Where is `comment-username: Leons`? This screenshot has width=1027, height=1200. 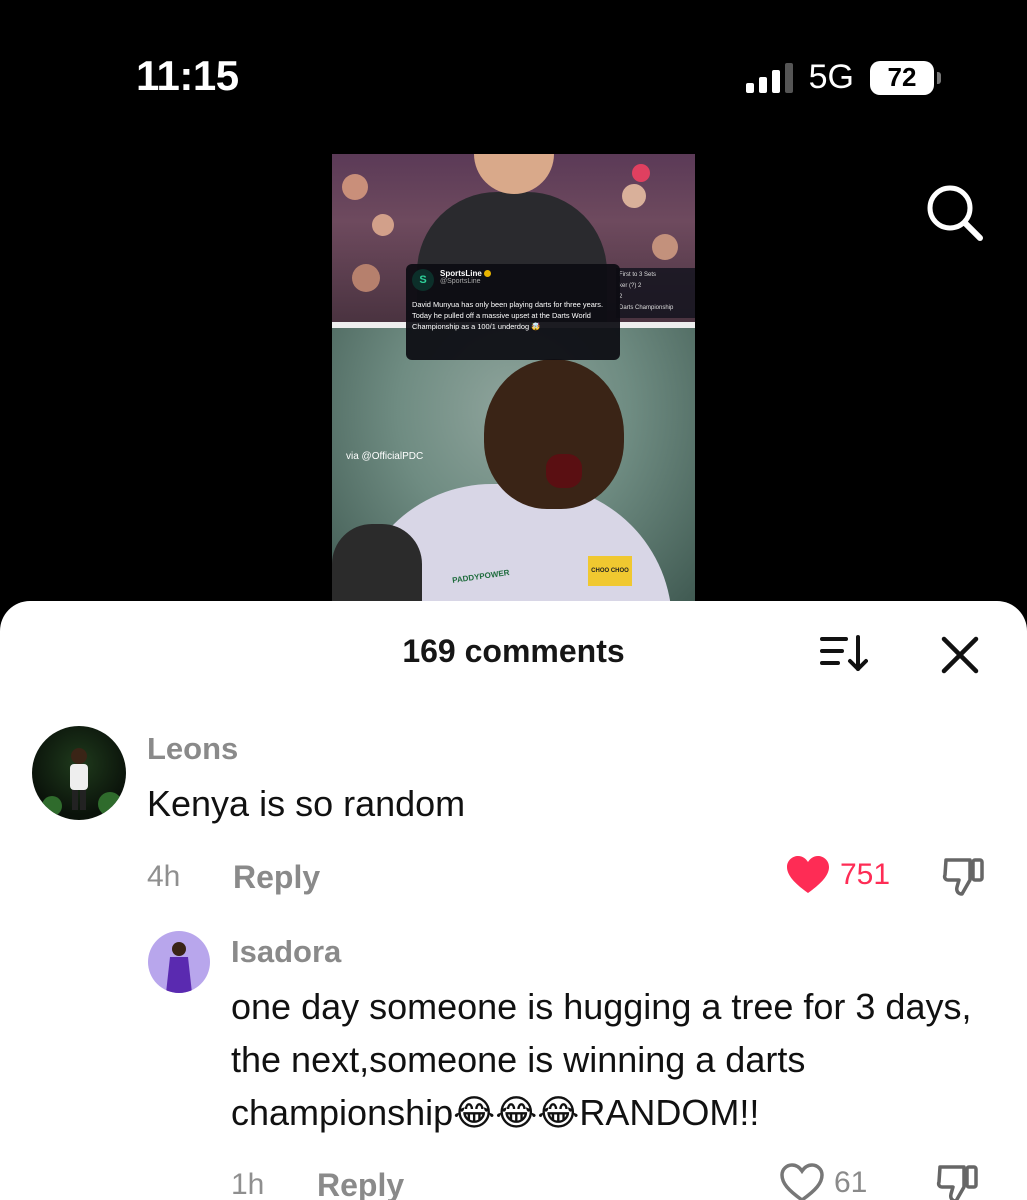 comment-username: Leons is located at coordinates (192, 749).